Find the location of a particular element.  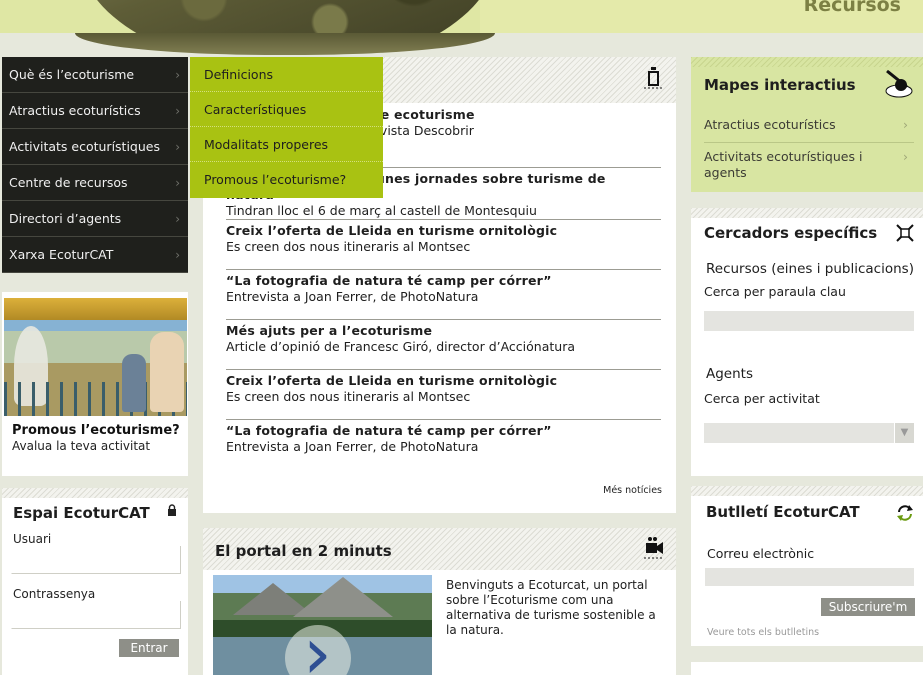

promo-image is located at coordinates (95, 357).